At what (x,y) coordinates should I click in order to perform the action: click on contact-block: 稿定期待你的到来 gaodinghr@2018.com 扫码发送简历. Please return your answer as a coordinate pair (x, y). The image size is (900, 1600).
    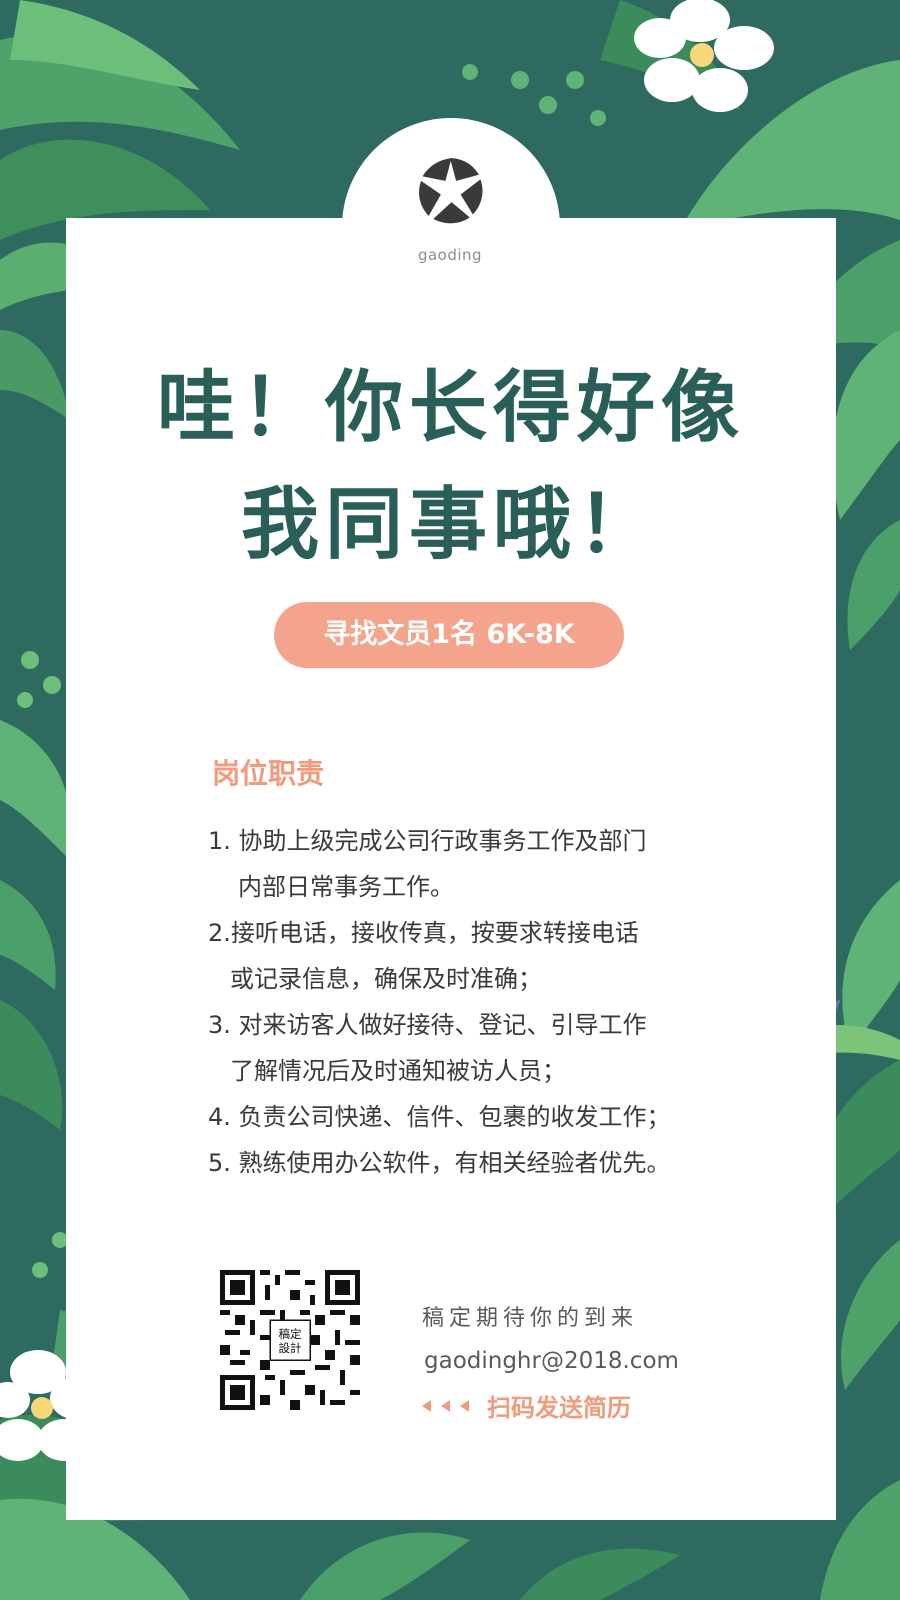
    Looking at the image, I should click on (582, 1361).